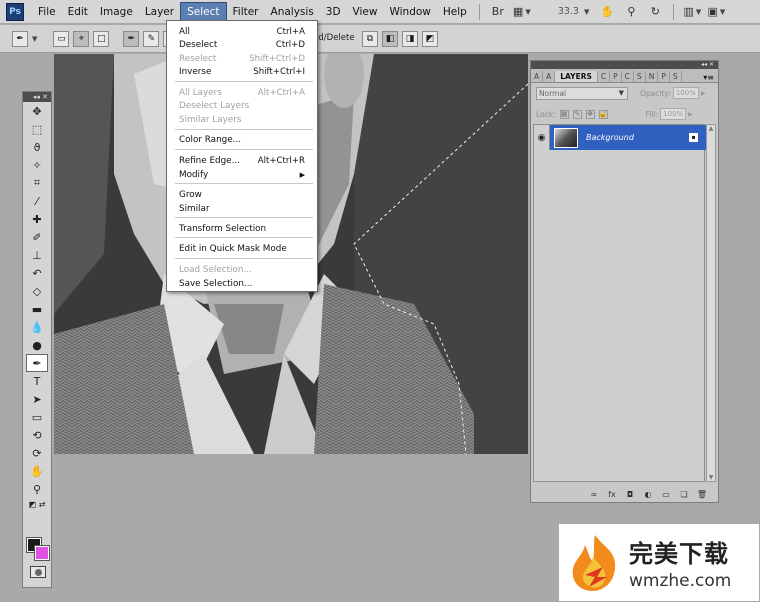 Image resolution: width=760 pixels, height=602 pixels. I want to click on tab-p1: P, so click(616, 76).